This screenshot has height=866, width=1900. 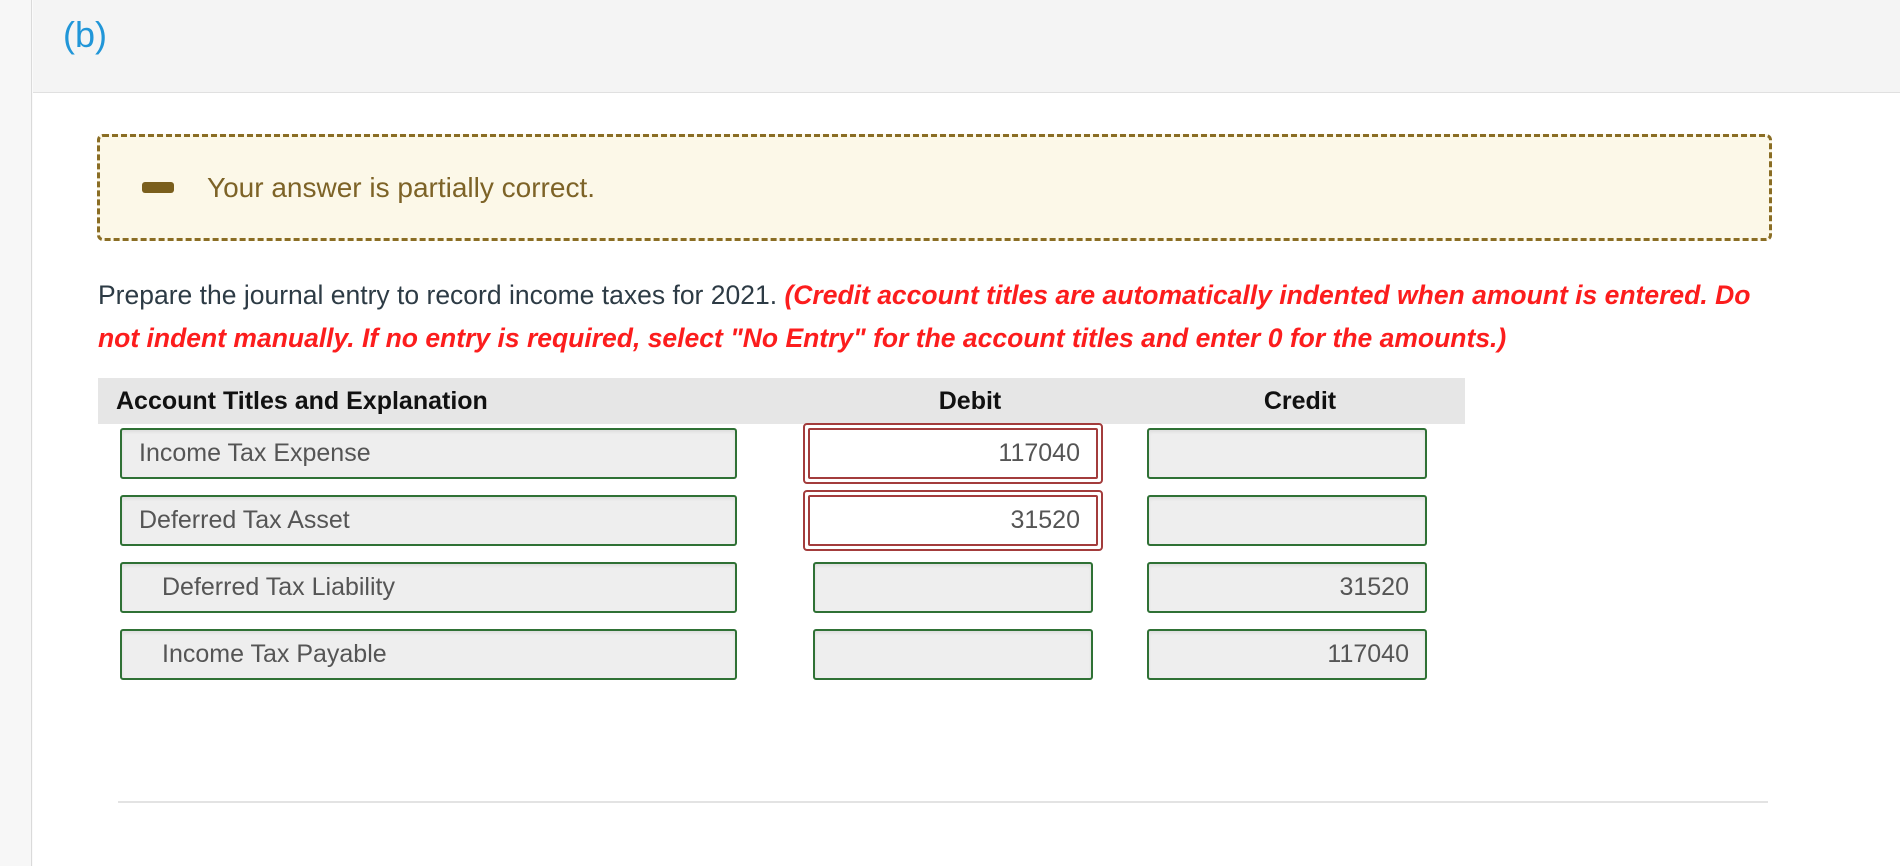 I want to click on credit-input: 31520, so click(x=1287, y=587).